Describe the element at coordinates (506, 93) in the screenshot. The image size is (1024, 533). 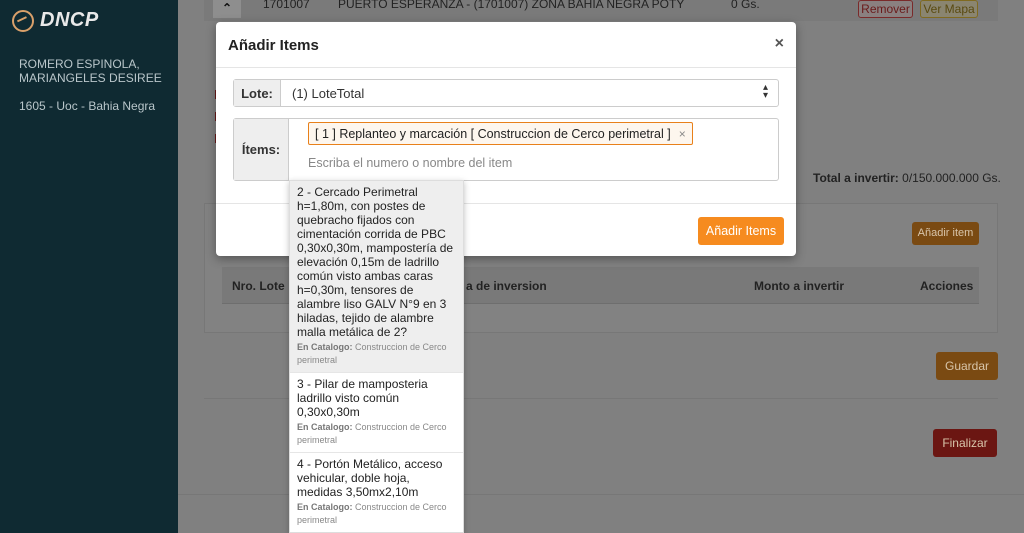
I see `lote-select: Lote: (1) LoteTotal ▴ ▾` at that location.